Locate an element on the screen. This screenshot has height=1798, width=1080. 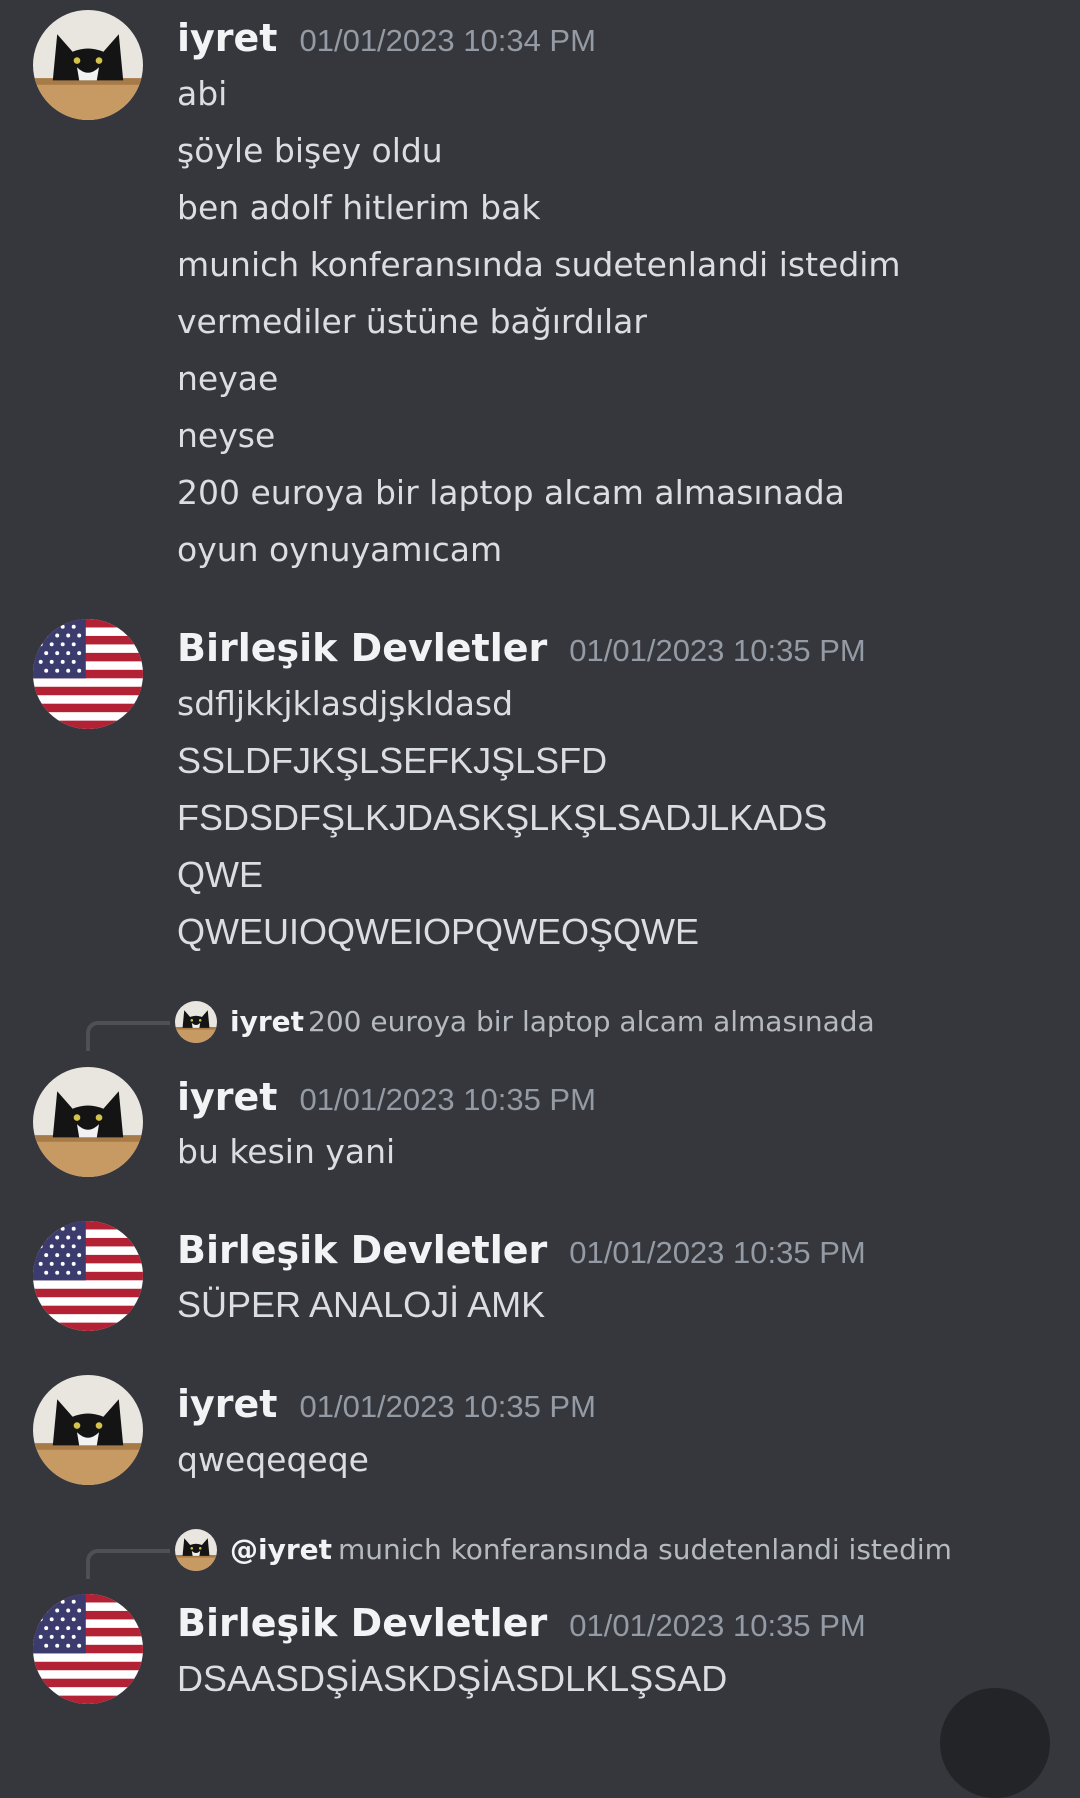
message-line: DSAASDŞİASKDŞİASDLKLŞSAD is located at coordinates (452, 1678).